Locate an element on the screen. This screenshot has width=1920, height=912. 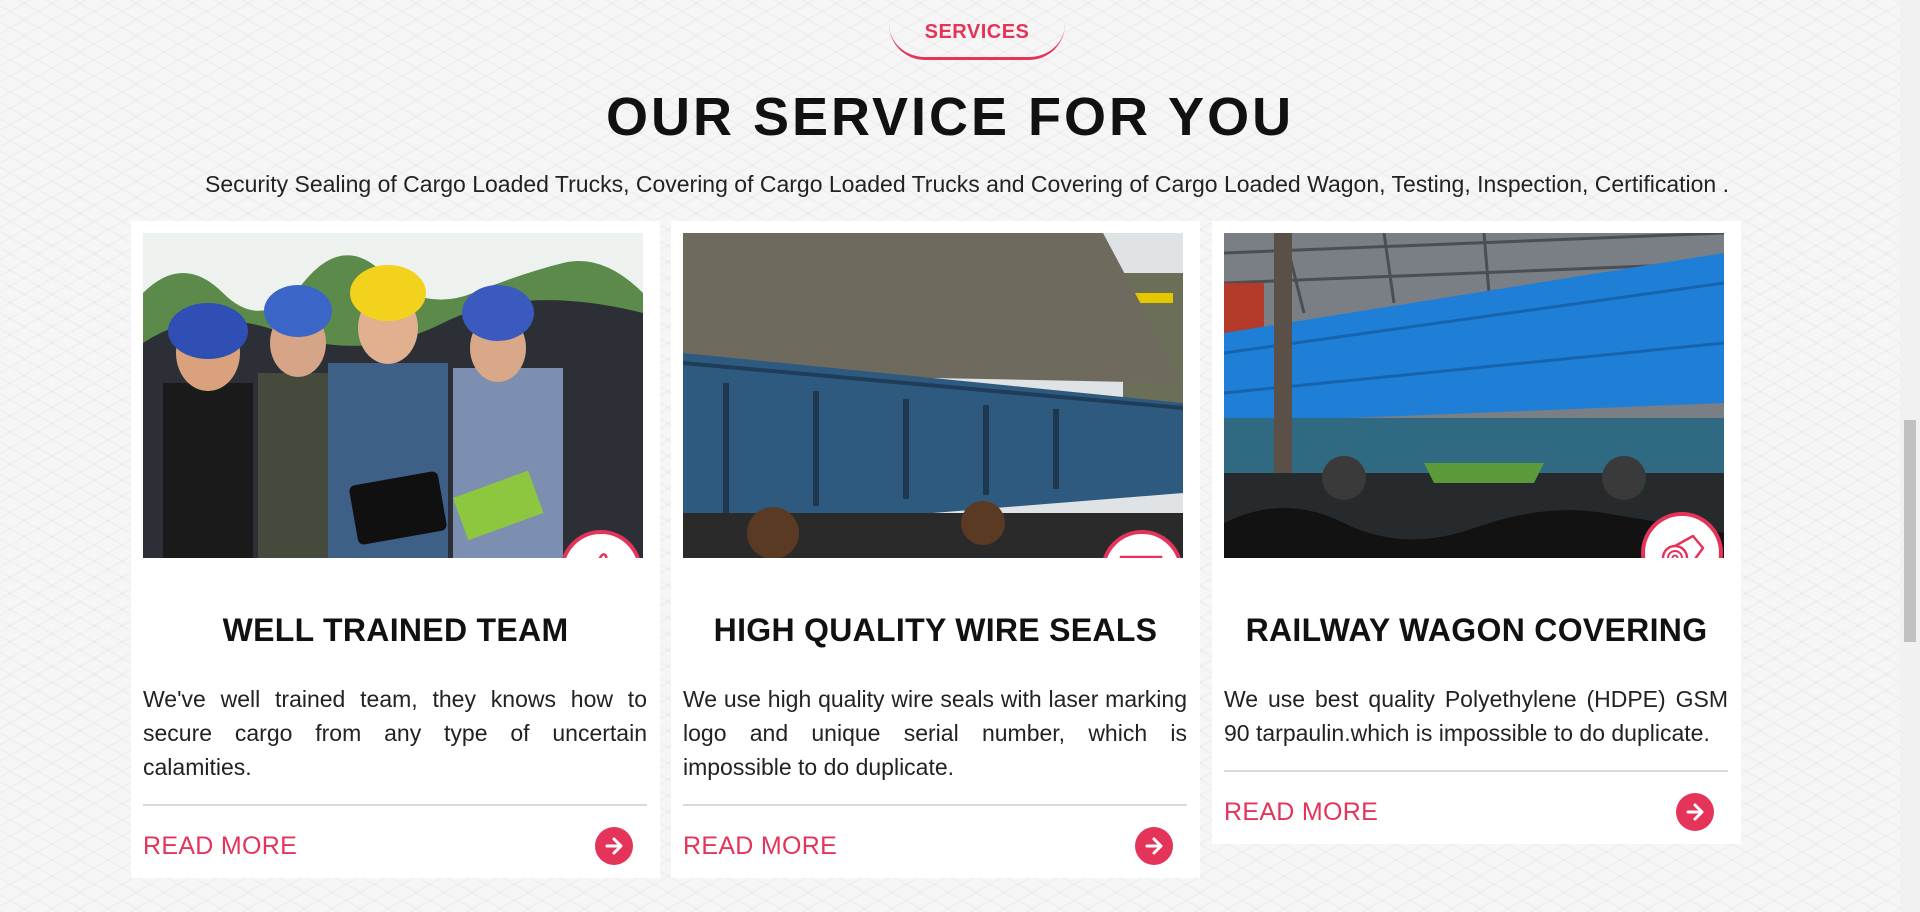
vertical-scrollbar is located at coordinates (1910, 456).